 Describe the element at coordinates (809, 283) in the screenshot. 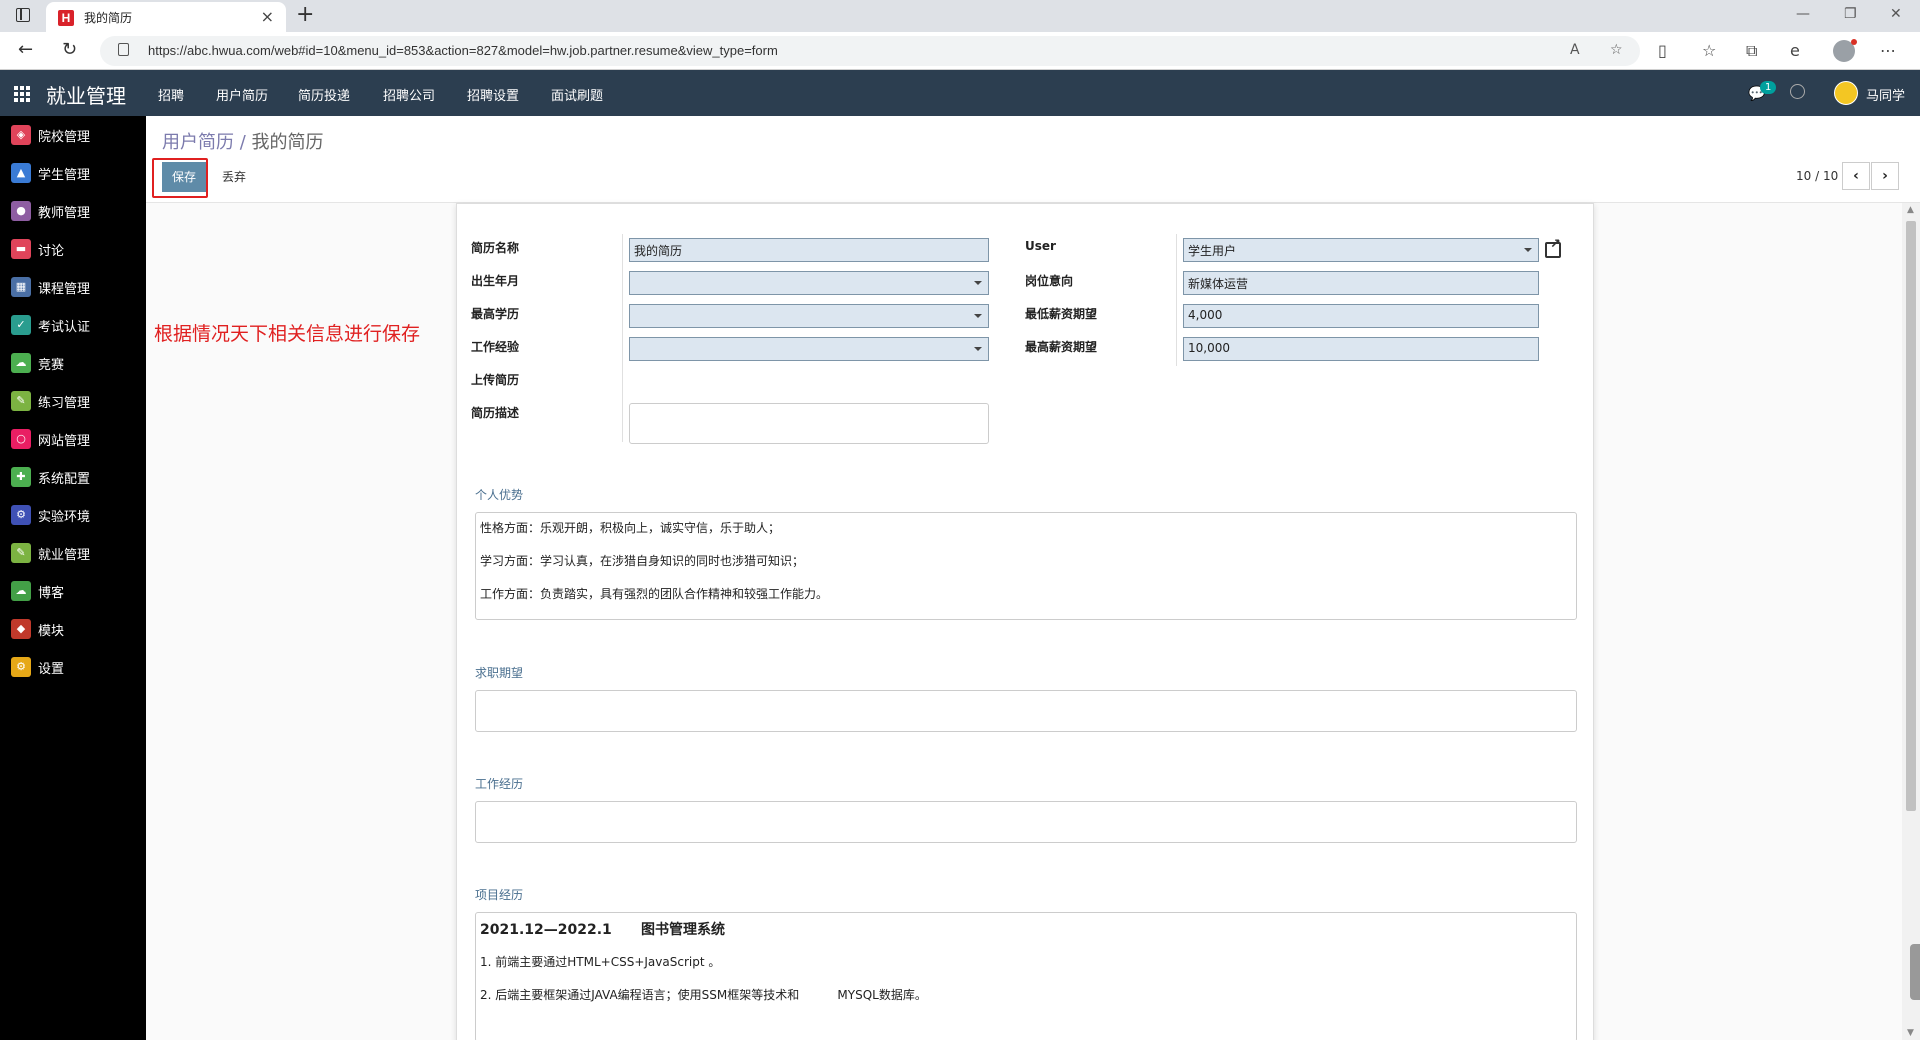

I see `birth-date-select` at that location.